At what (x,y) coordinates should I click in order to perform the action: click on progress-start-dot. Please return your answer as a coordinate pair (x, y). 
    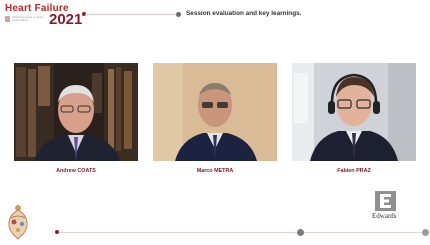
    Looking at the image, I should click on (57, 232).